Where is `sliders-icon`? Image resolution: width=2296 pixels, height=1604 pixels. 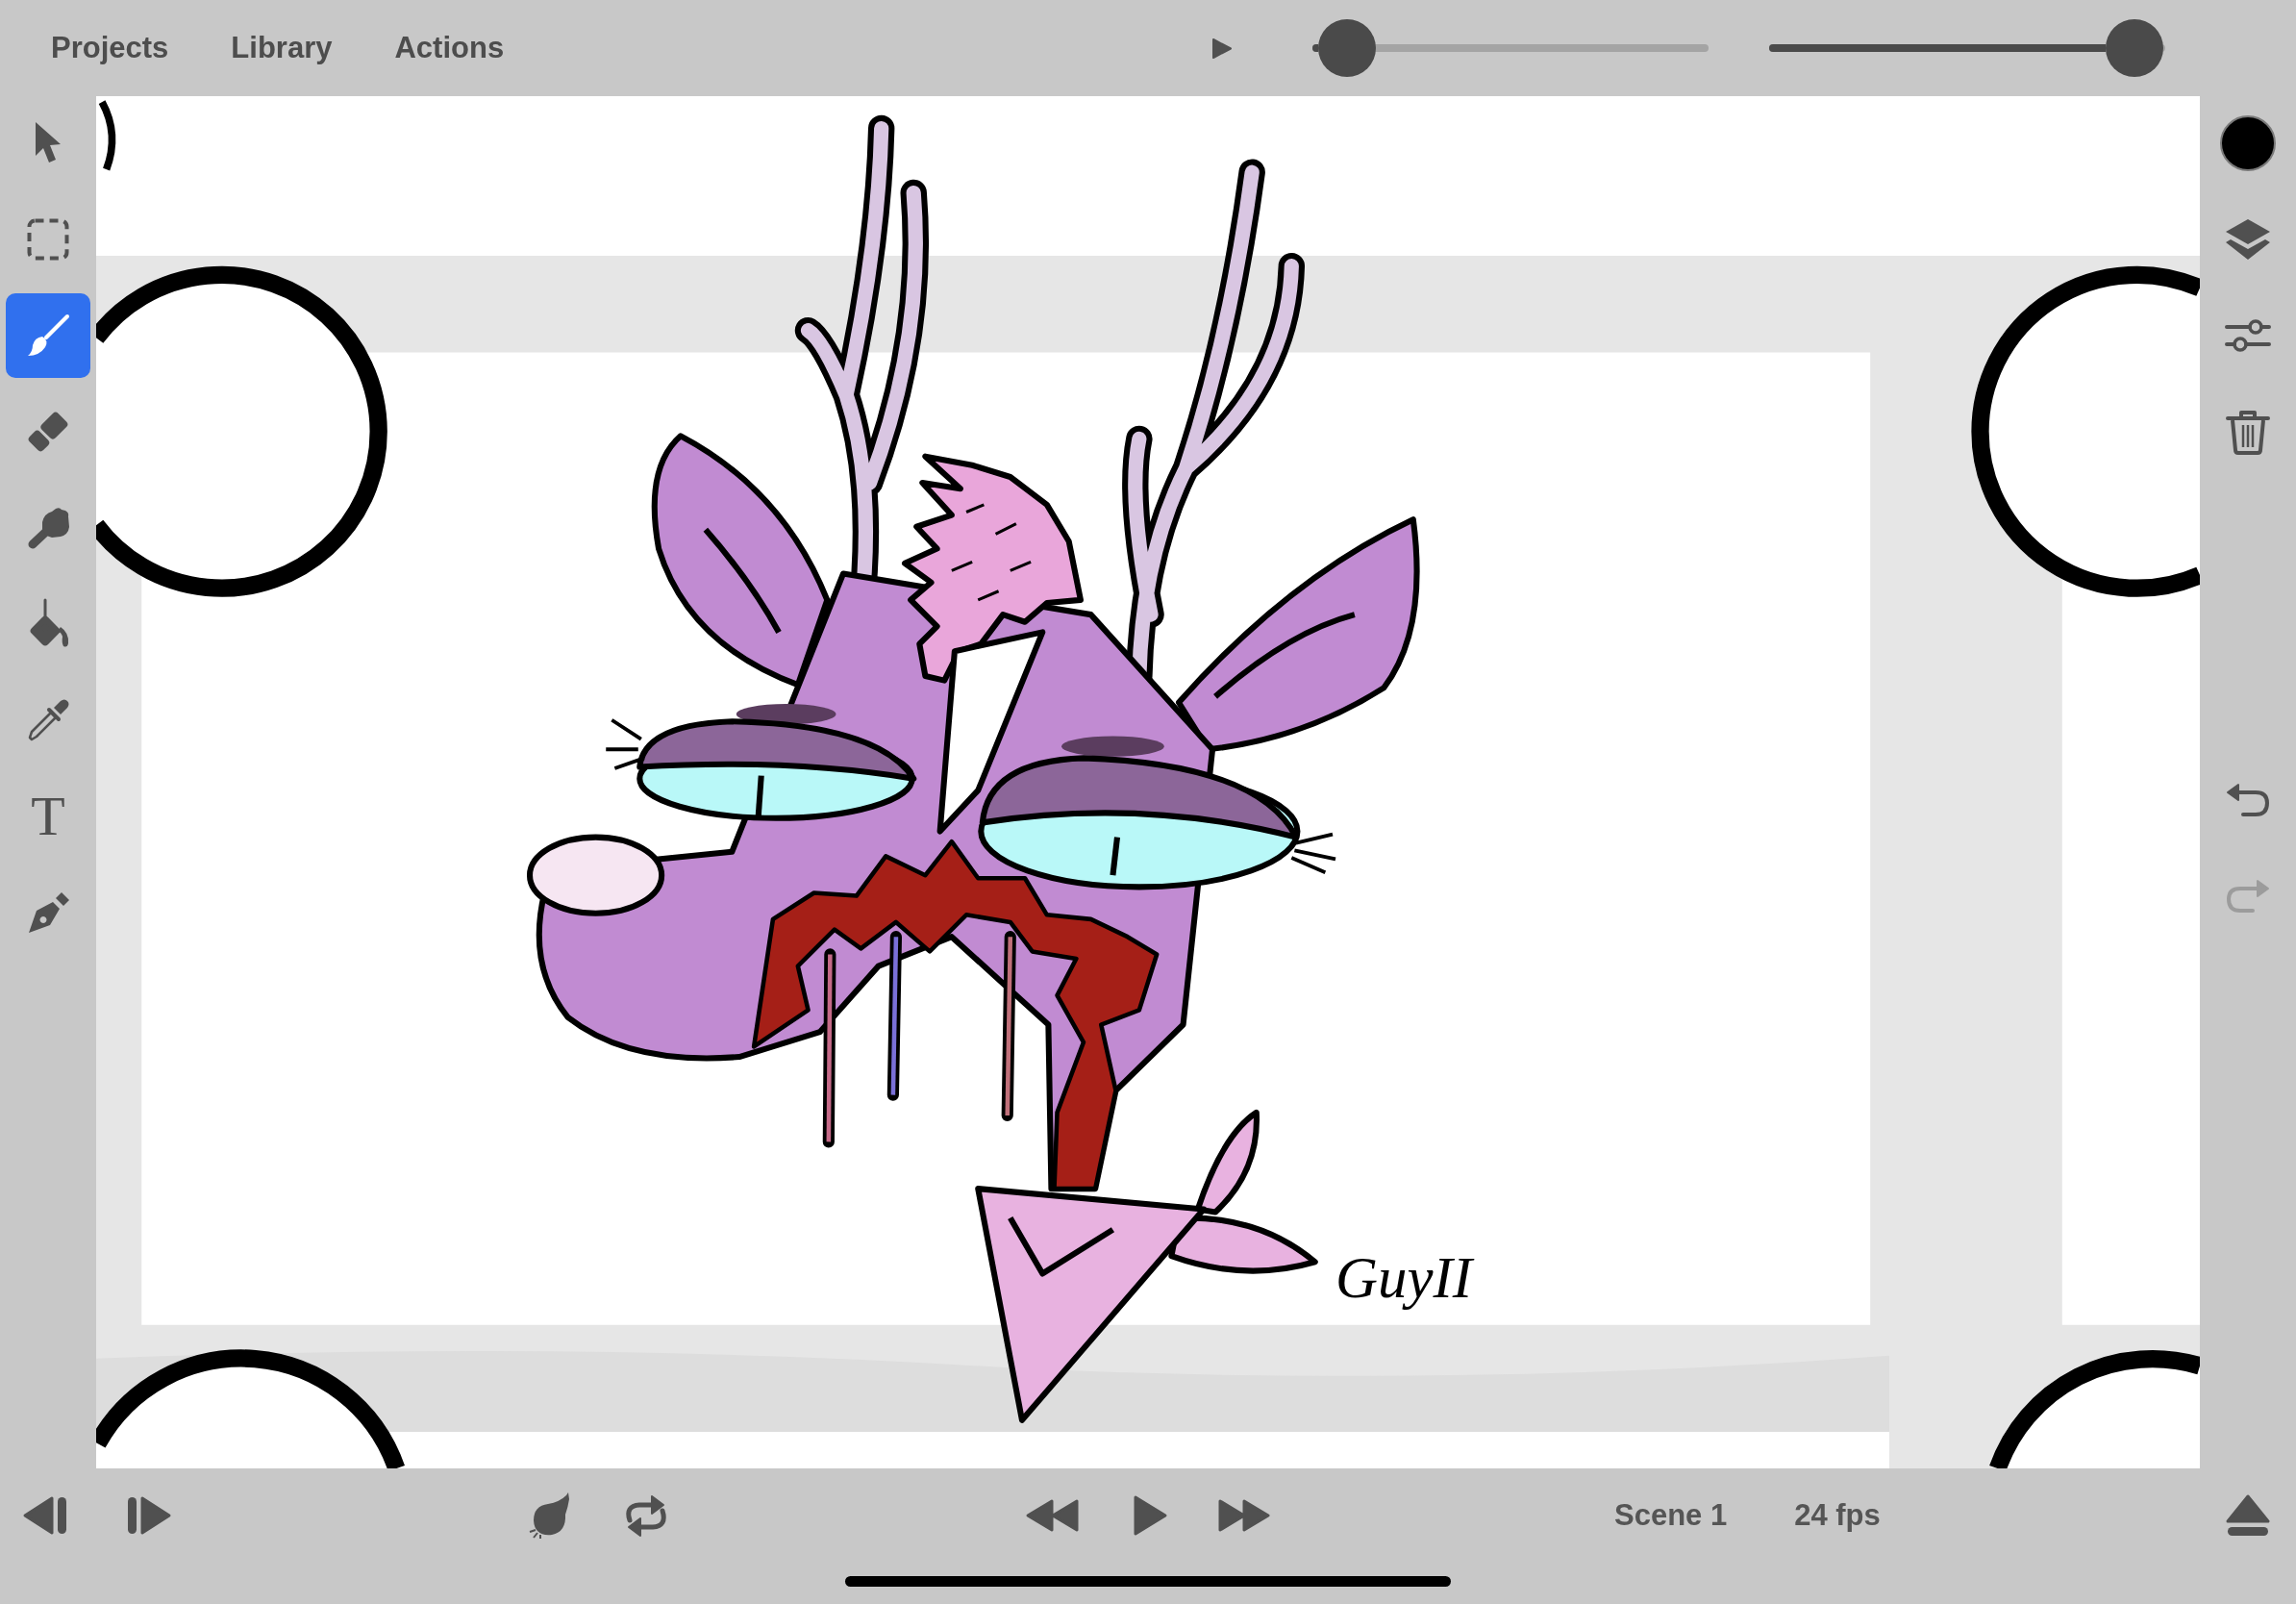
sliders-icon is located at coordinates (2248, 335).